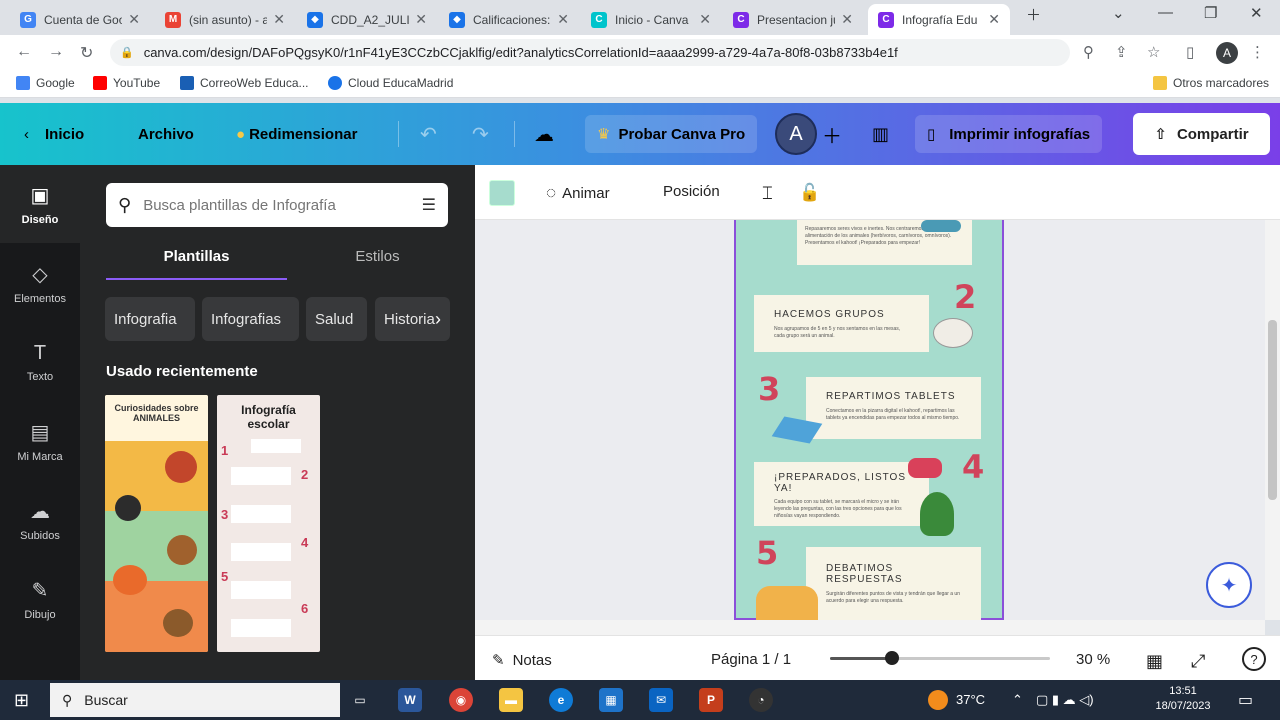 This screenshot has width=1280, height=720. I want to click on close-window-icon: ✕, so click(1256, 13).